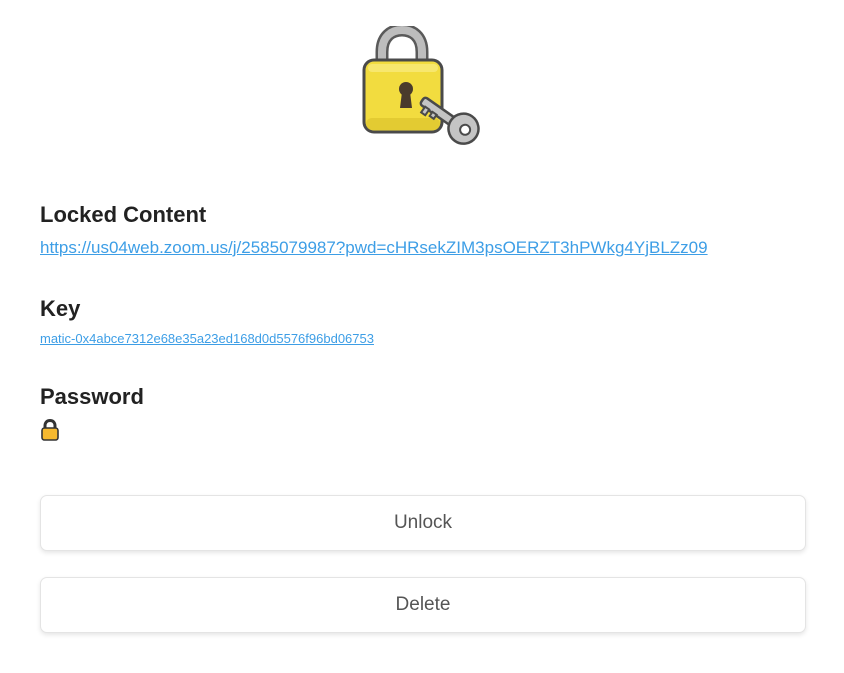 The image size is (844, 673). Describe the element at coordinates (92, 415) in the screenshot. I see `password-section: Password` at that location.